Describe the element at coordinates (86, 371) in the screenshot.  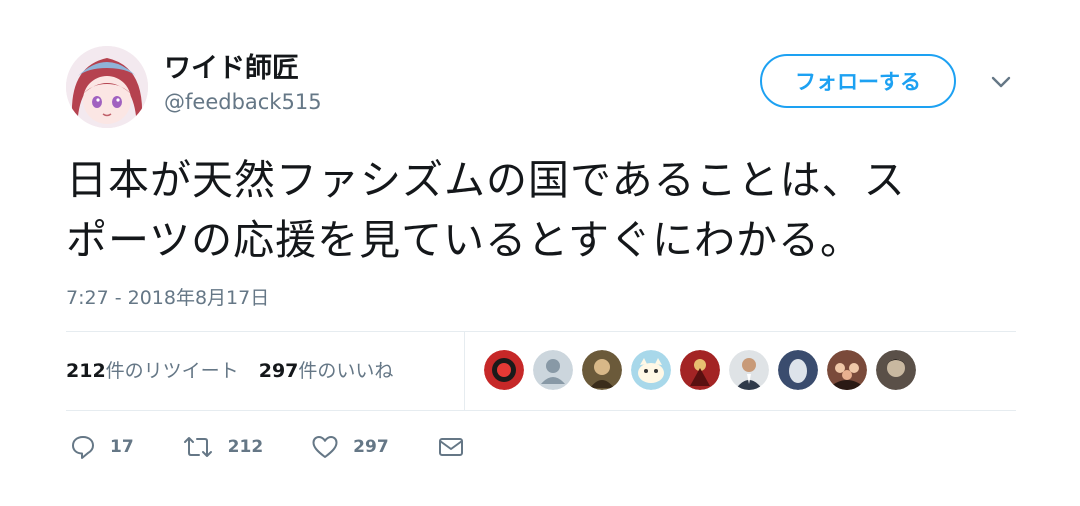
I see `retweet-count: 212` at that location.